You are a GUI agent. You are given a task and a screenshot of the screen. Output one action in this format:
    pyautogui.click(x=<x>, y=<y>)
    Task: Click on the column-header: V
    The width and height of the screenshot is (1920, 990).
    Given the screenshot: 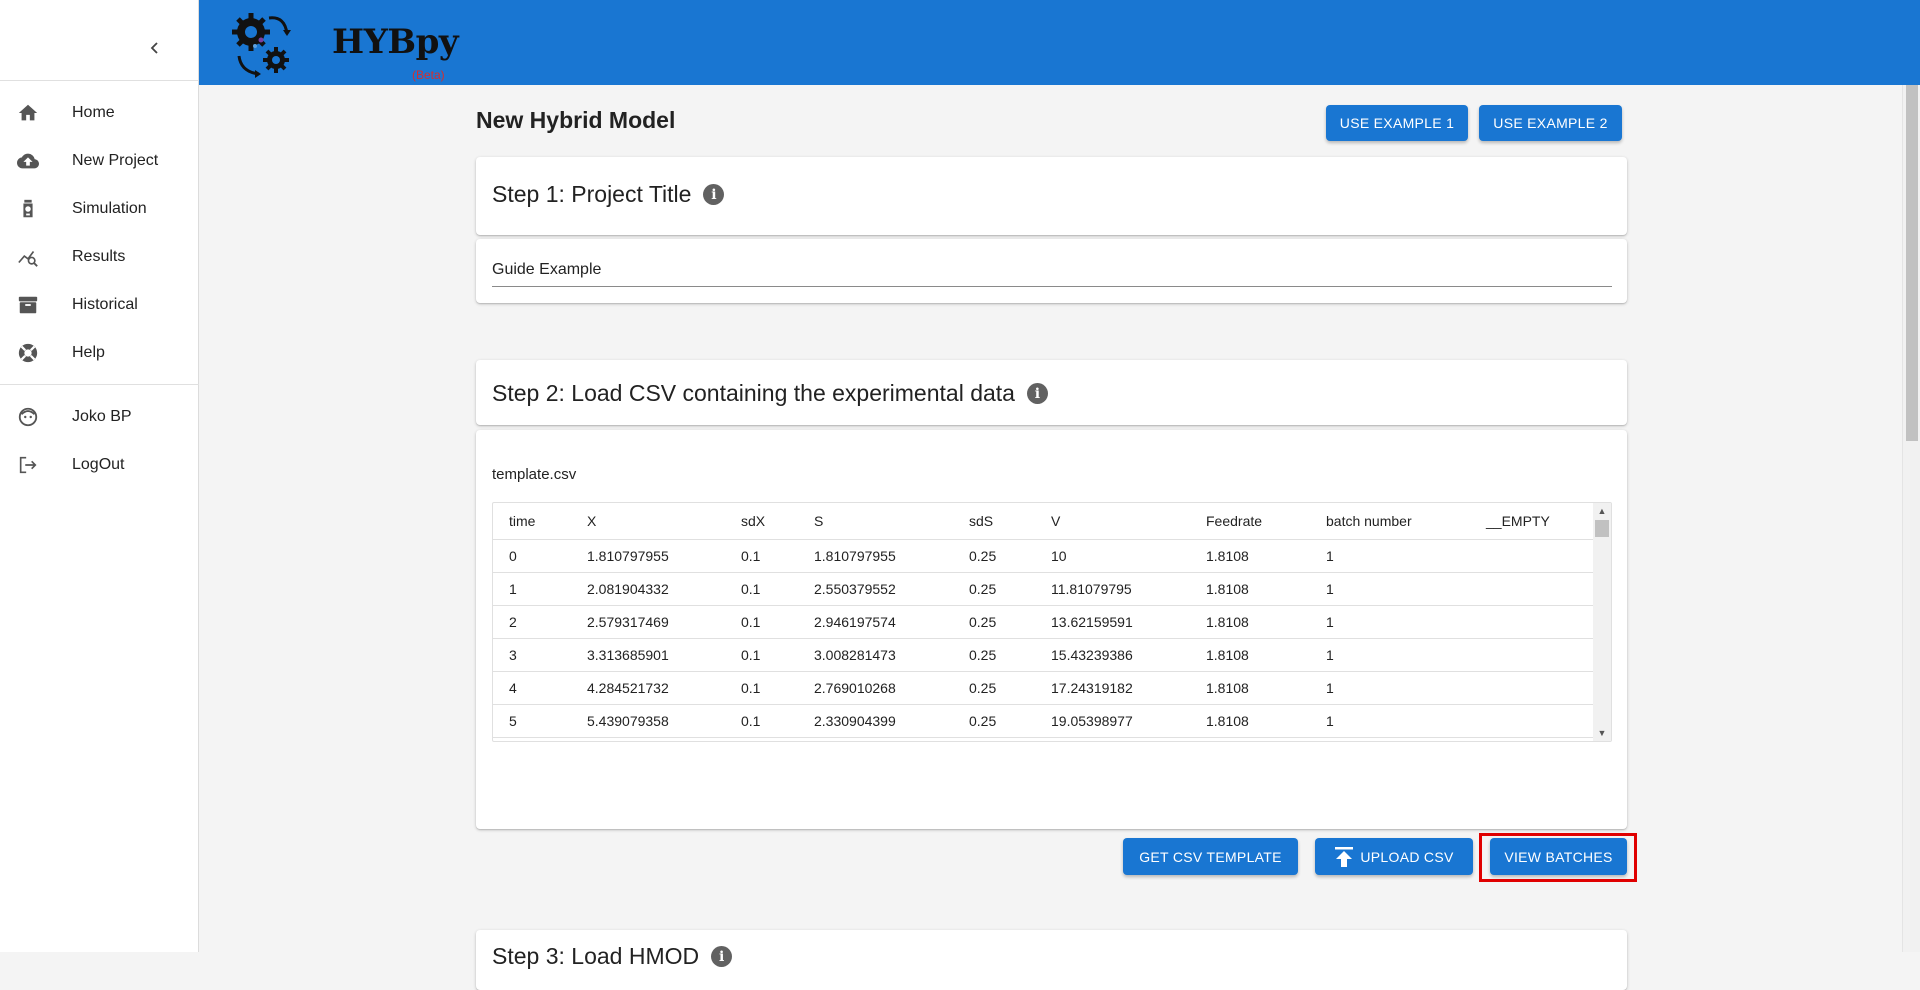 What is the action you would take?
    pyautogui.click(x=1112, y=521)
    